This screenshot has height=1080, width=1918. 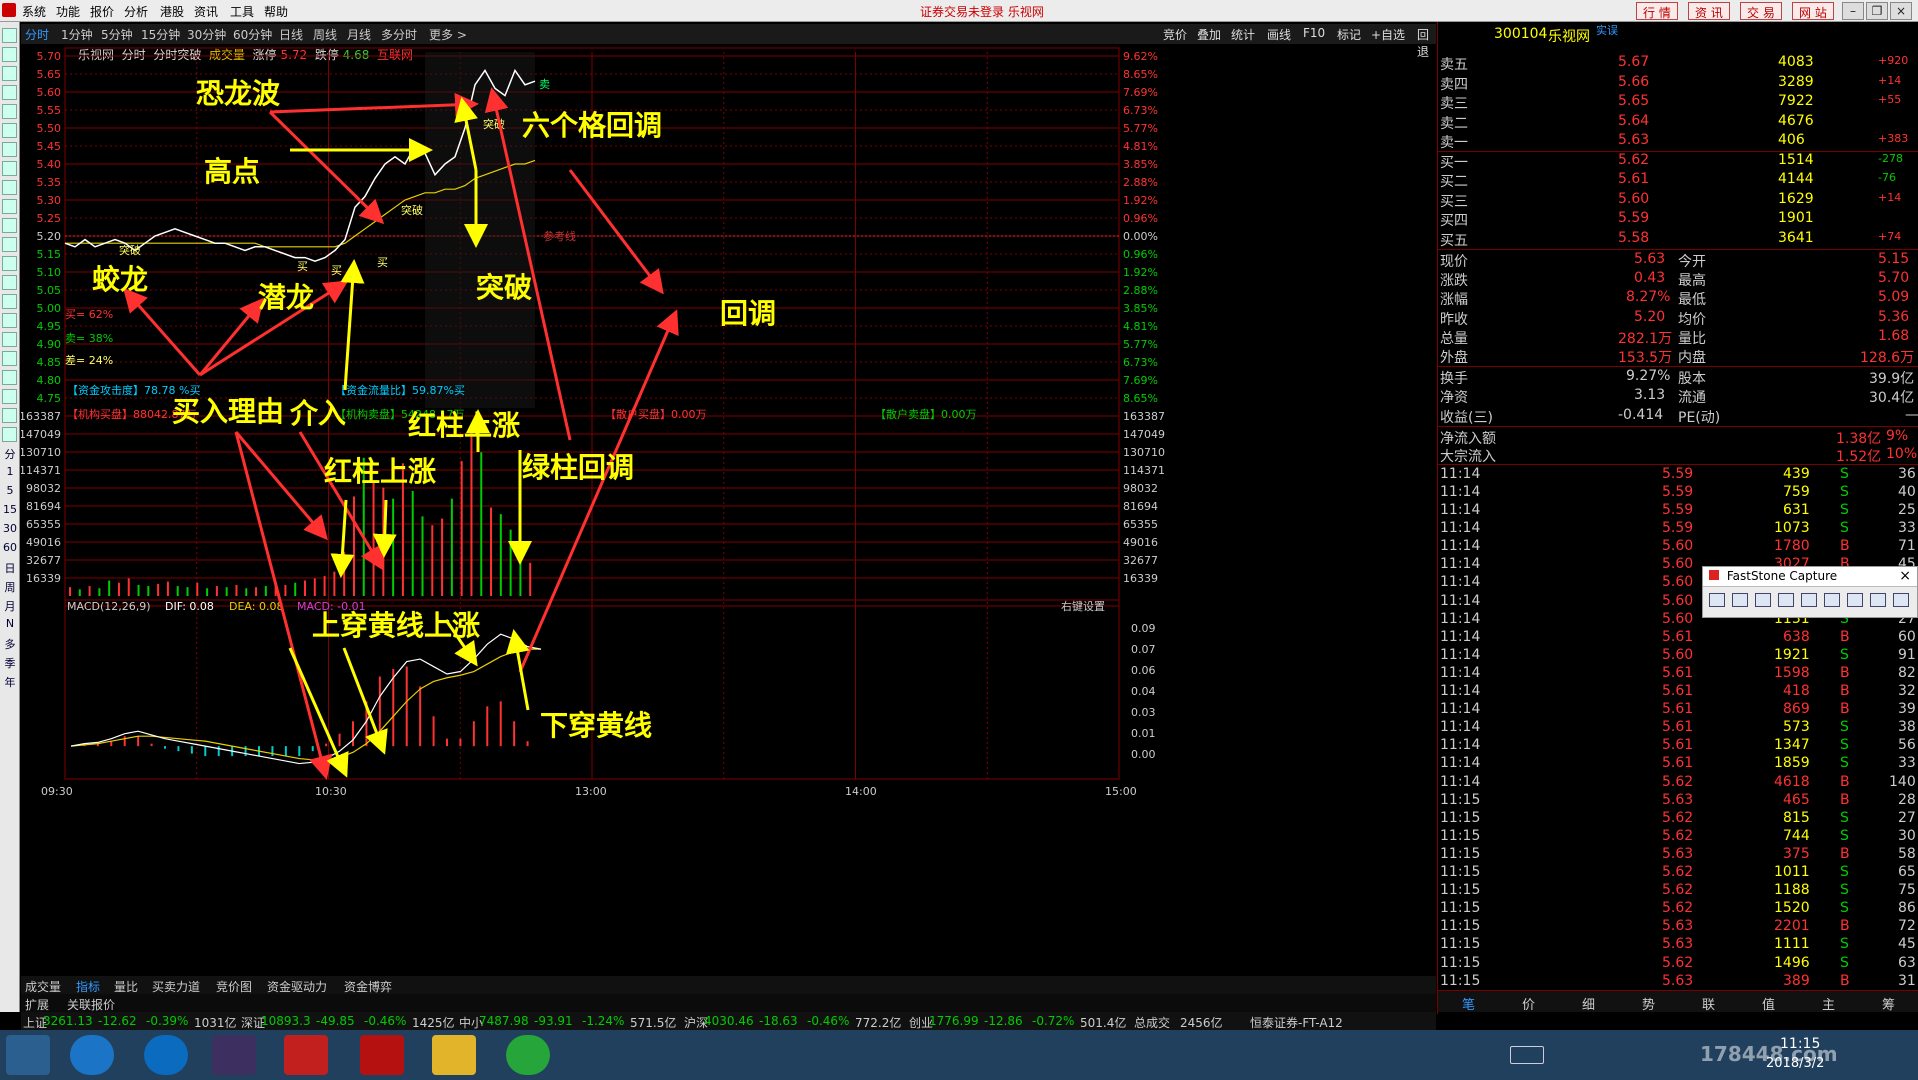 I want to click on extension-button: 扩展, so click(x=37, y=1004).